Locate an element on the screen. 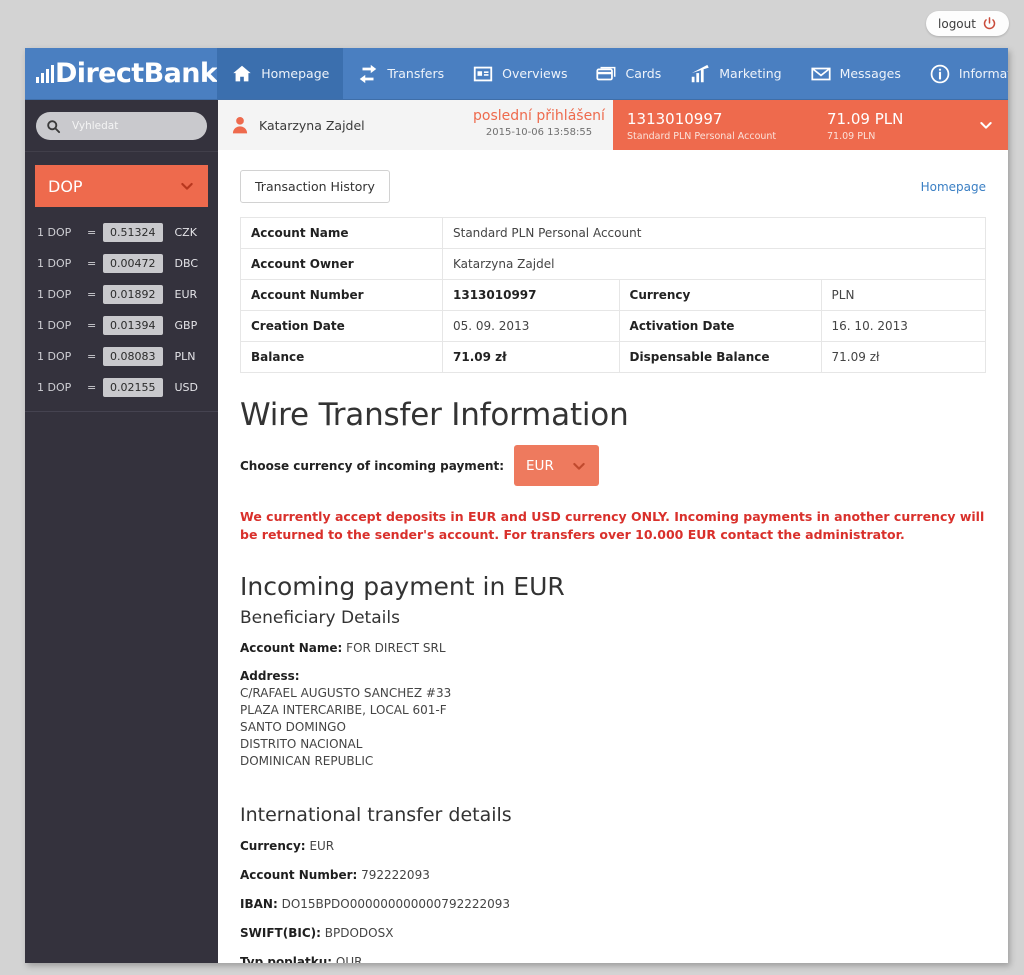  field-value: 792222093 is located at coordinates (395, 875).